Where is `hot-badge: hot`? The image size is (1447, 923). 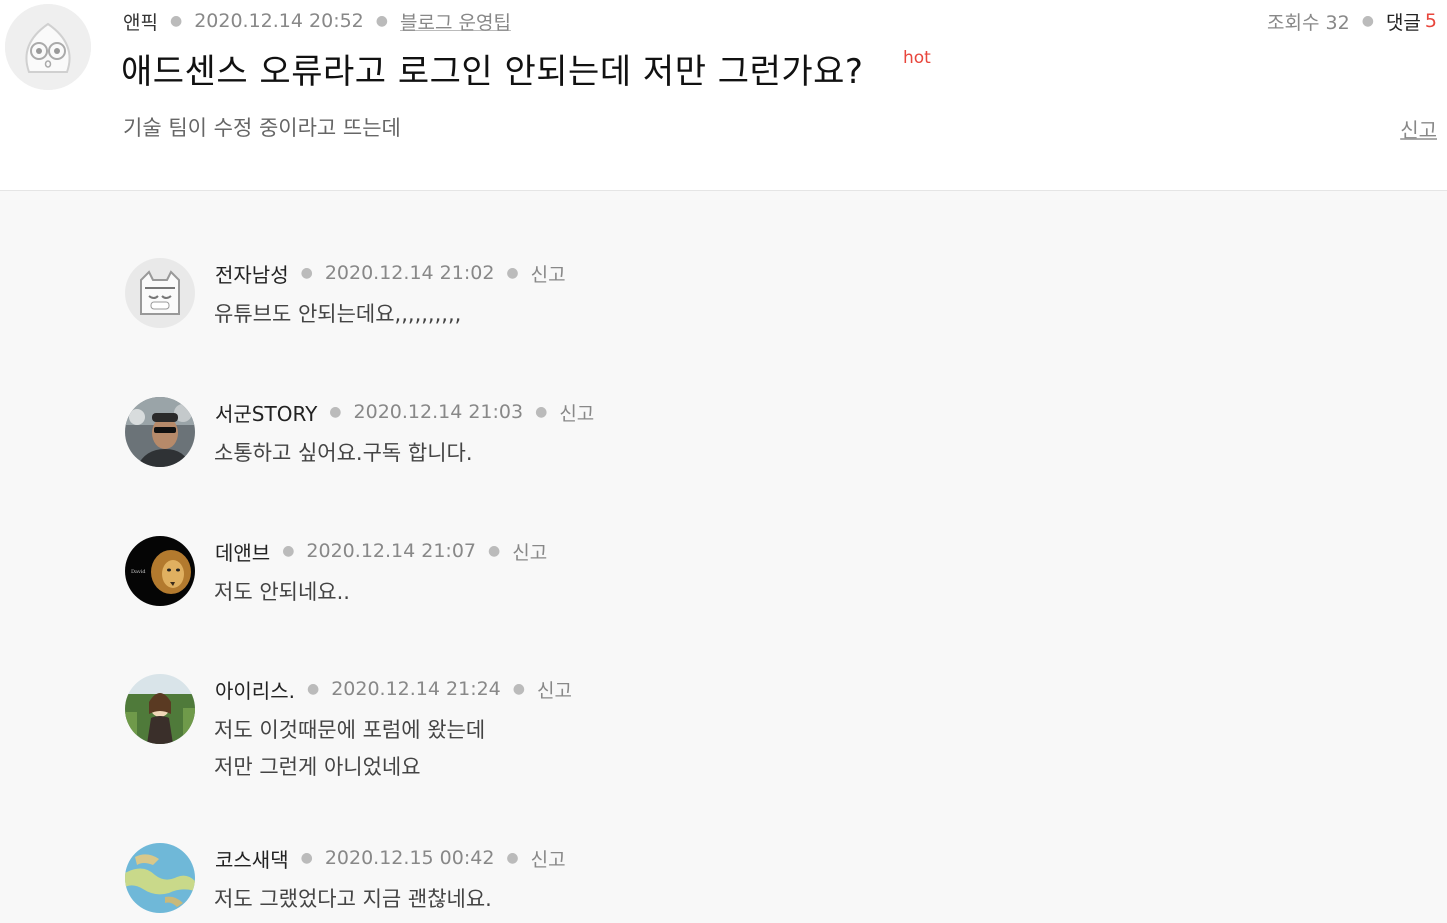
hot-badge: hot is located at coordinates (917, 58).